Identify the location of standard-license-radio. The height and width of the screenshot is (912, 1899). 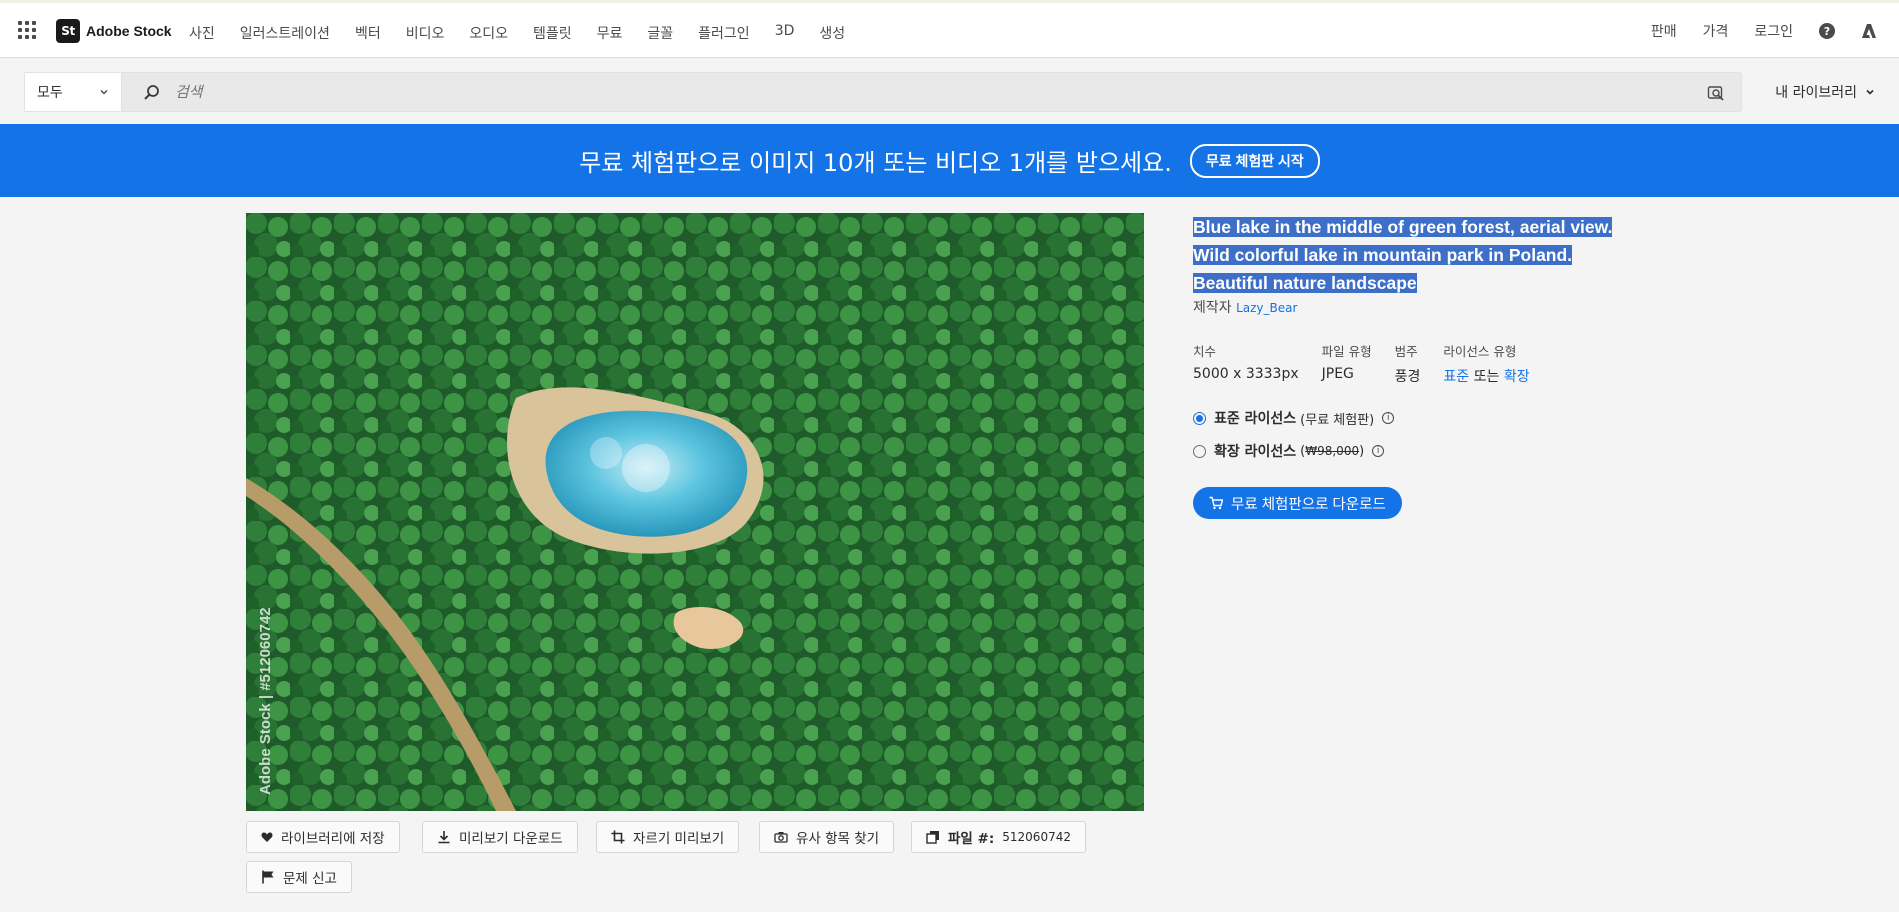
(1199, 418).